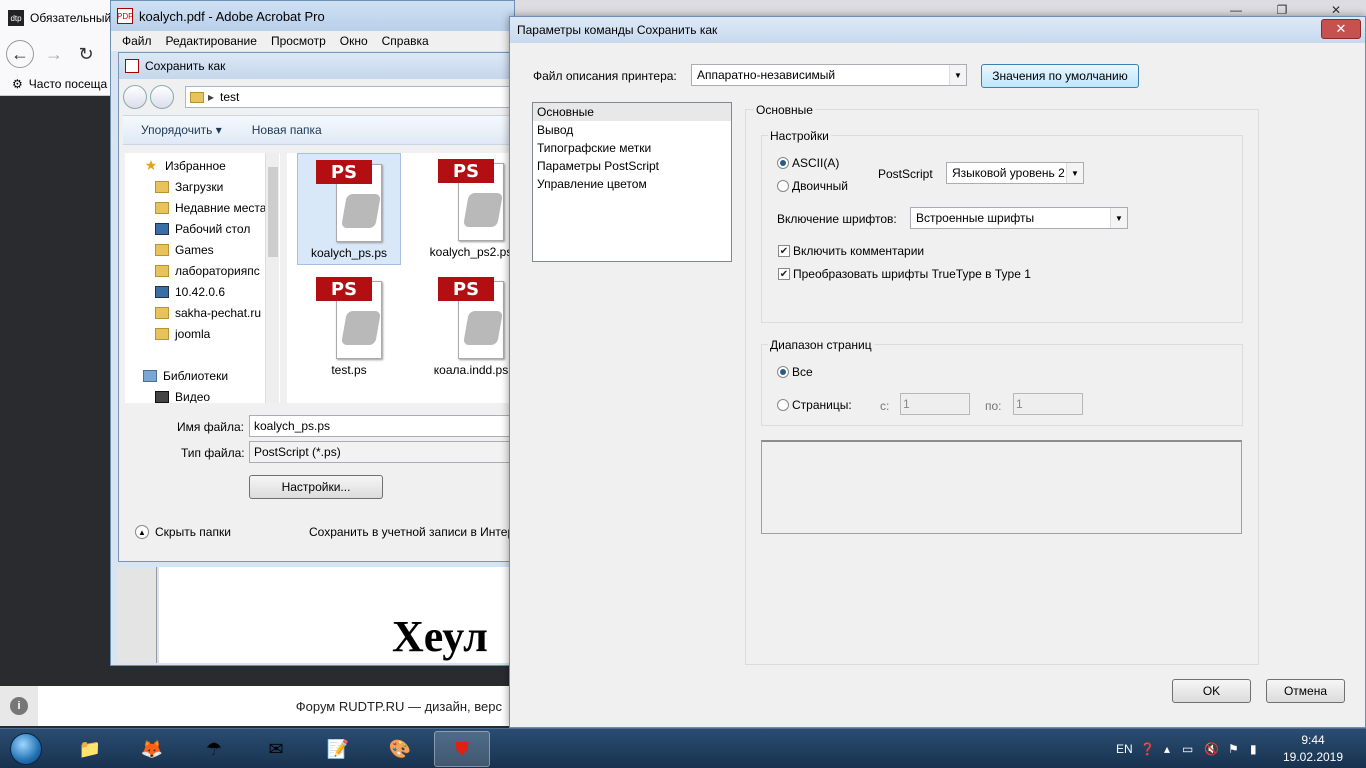 This screenshot has height=768, width=1366. What do you see at coordinates (86, 54) in the screenshot?
I see `reload-button: ↻` at bounding box center [86, 54].